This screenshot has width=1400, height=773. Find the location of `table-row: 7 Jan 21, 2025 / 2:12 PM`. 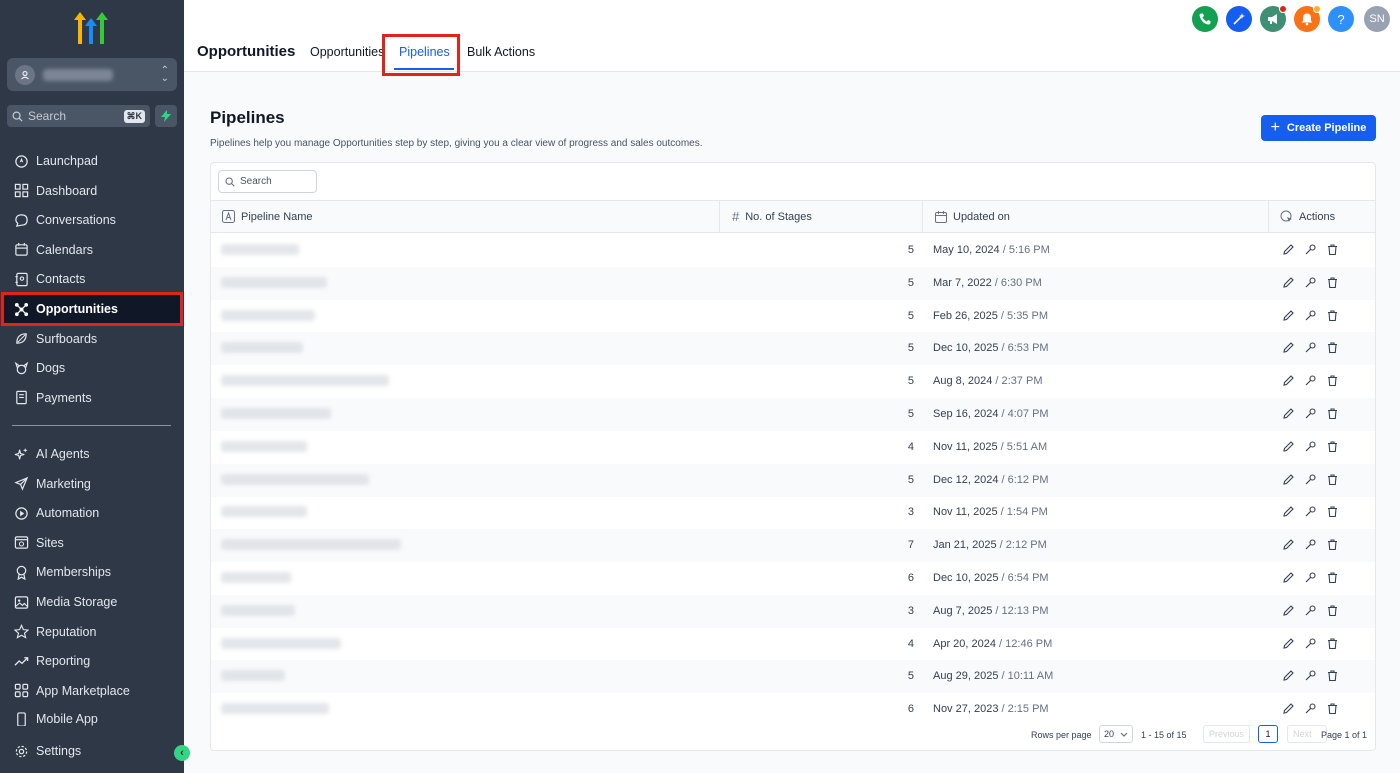

table-row: 7 Jan 21, 2025 / 2:12 PM is located at coordinates (793, 546).